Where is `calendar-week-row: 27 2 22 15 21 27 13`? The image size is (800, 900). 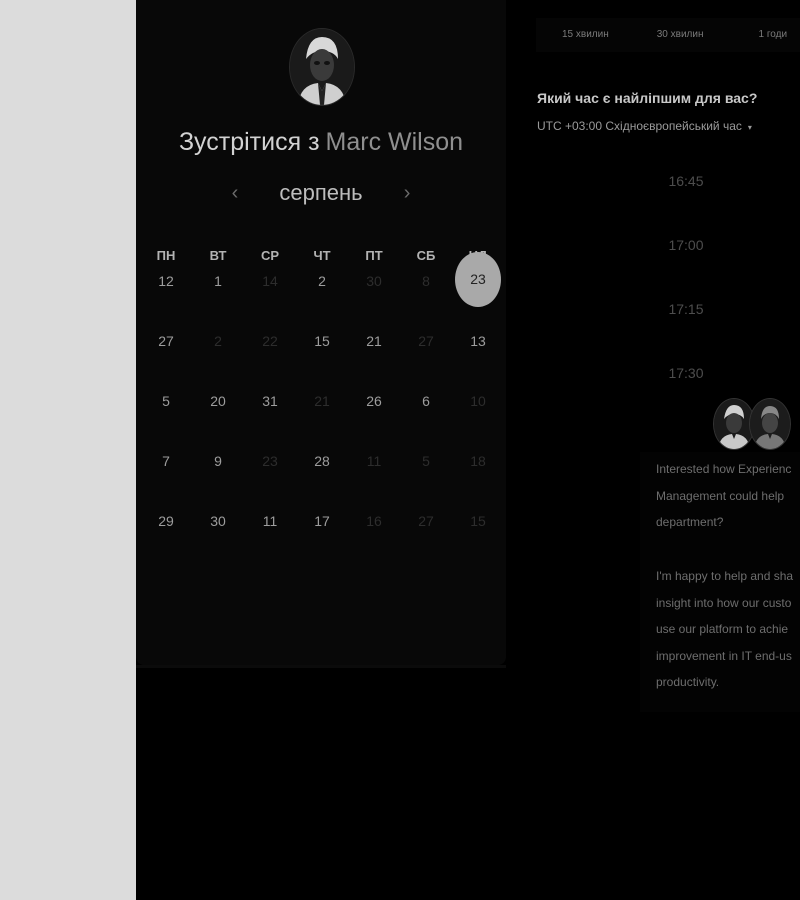 calendar-week-row: 27 2 22 15 21 27 13 is located at coordinates (322, 341).